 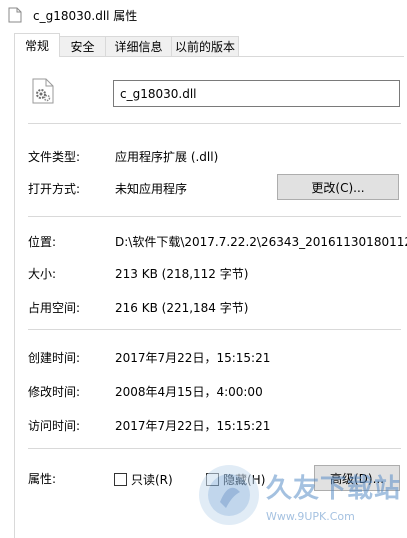 What do you see at coordinates (54, 358) in the screenshot?
I see `created-label: 创建时间:` at bounding box center [54, 358].